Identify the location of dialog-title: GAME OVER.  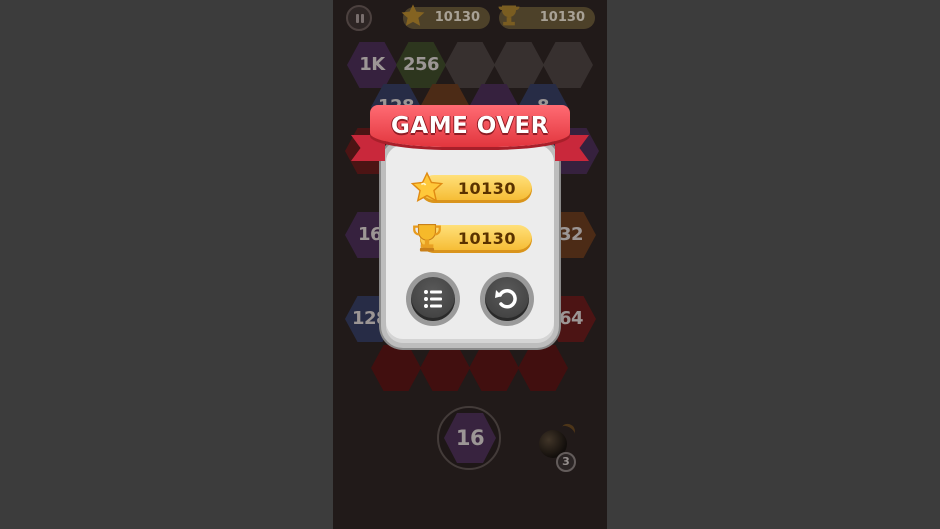
(470, 126).